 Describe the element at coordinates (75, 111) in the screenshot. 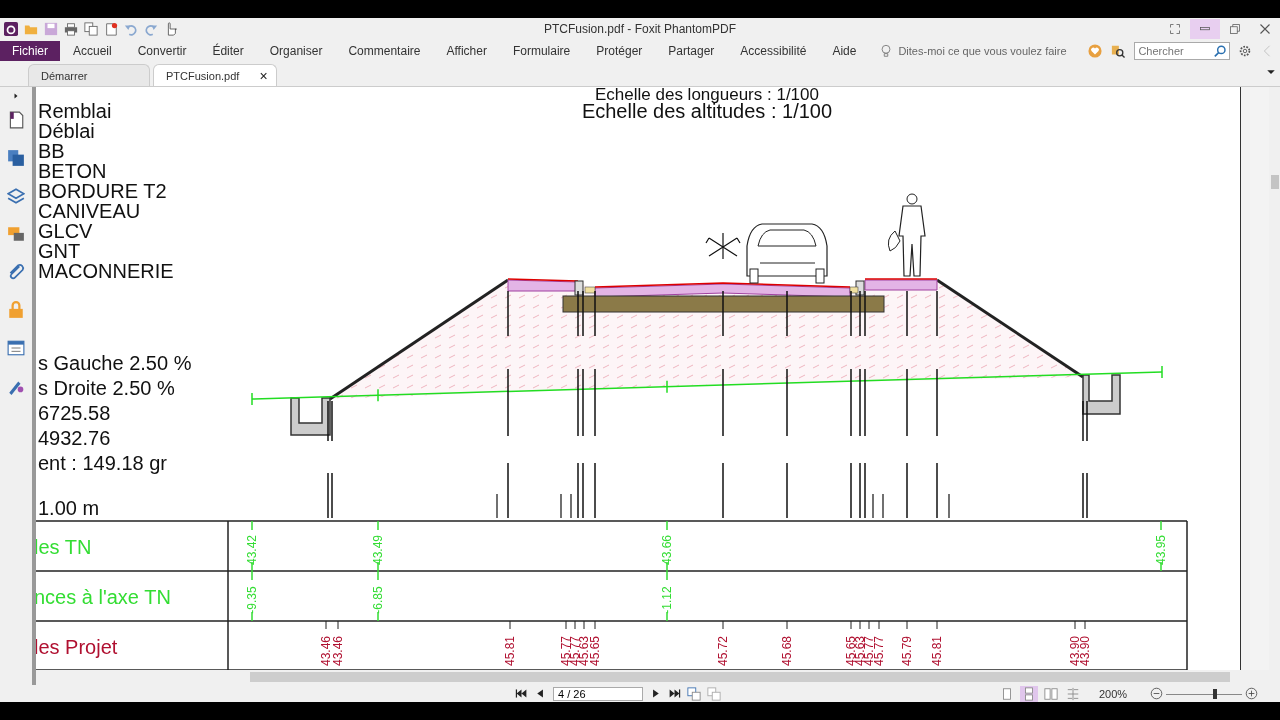

I see `legend-label: Remblai` at that location.